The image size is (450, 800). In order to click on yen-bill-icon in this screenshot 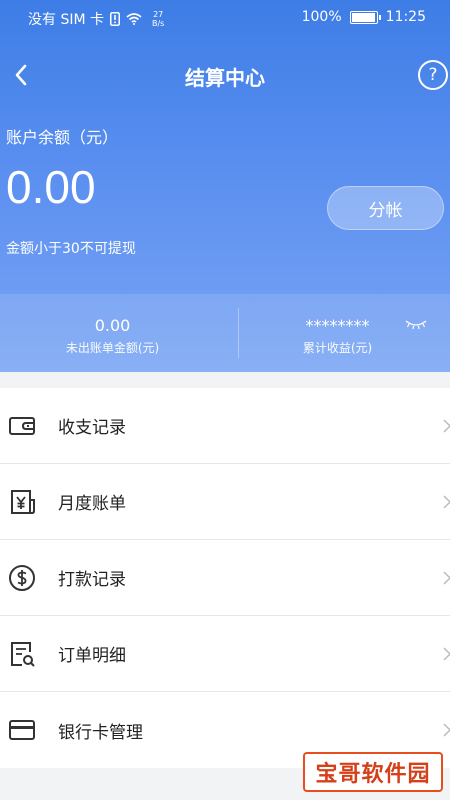, I will do `click(23, 502)`.